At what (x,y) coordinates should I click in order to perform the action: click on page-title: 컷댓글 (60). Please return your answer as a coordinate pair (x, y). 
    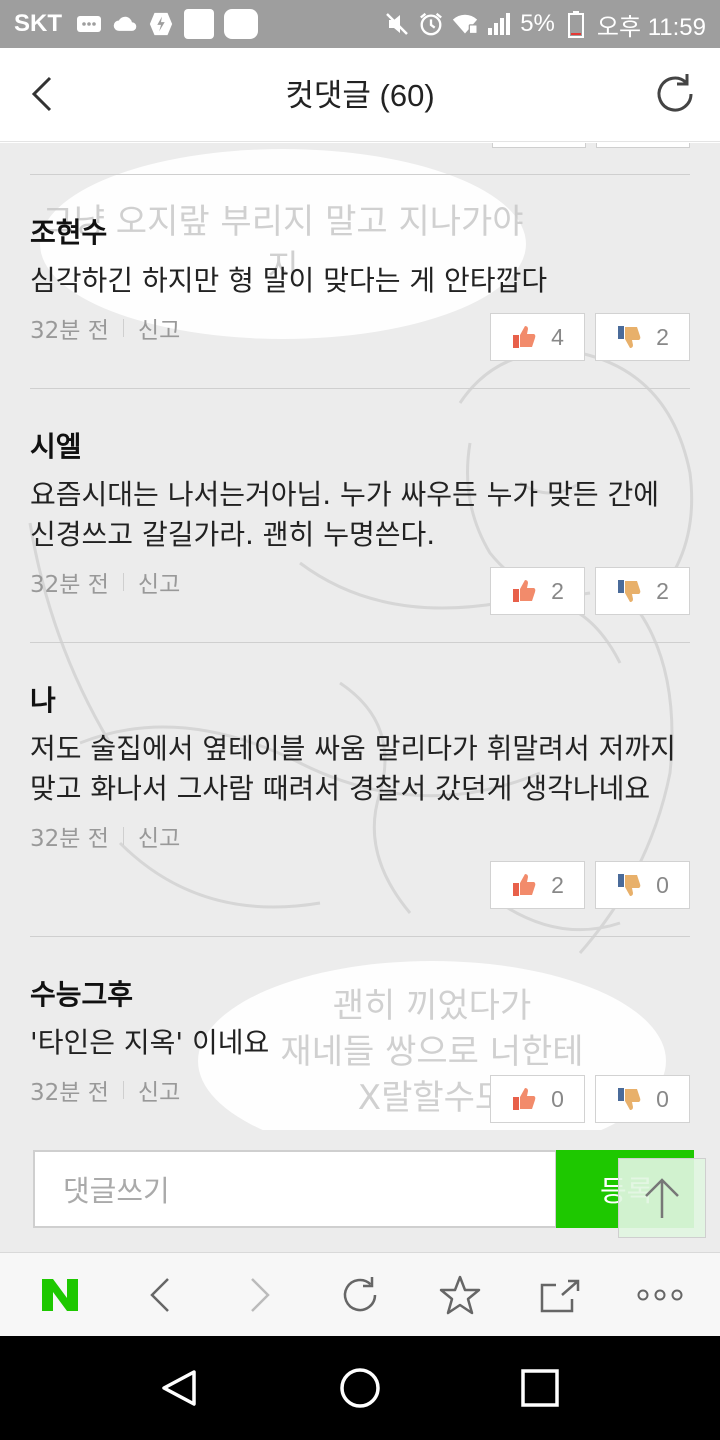
    Looking at the image, I should click on (360, 95).